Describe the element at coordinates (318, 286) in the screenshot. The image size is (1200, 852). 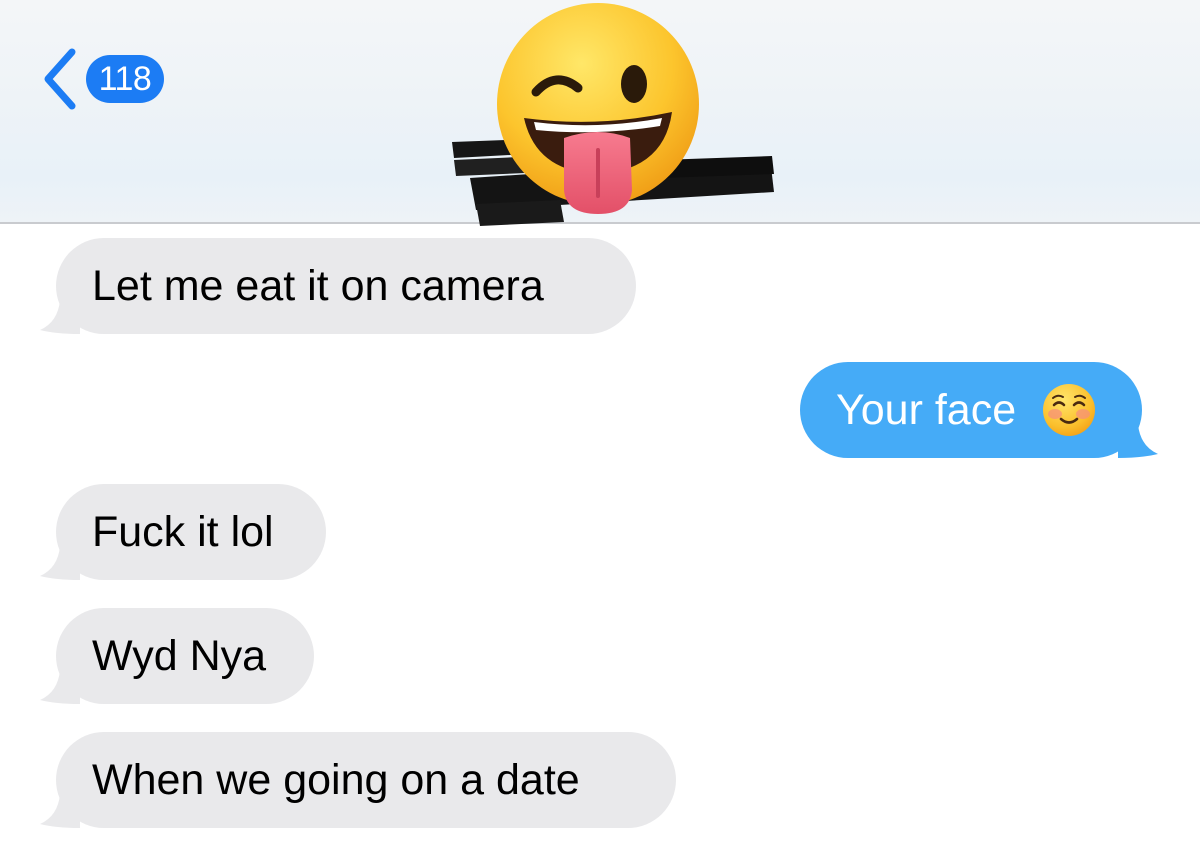
I see `message-text: Let me eat it on camera` at that location.